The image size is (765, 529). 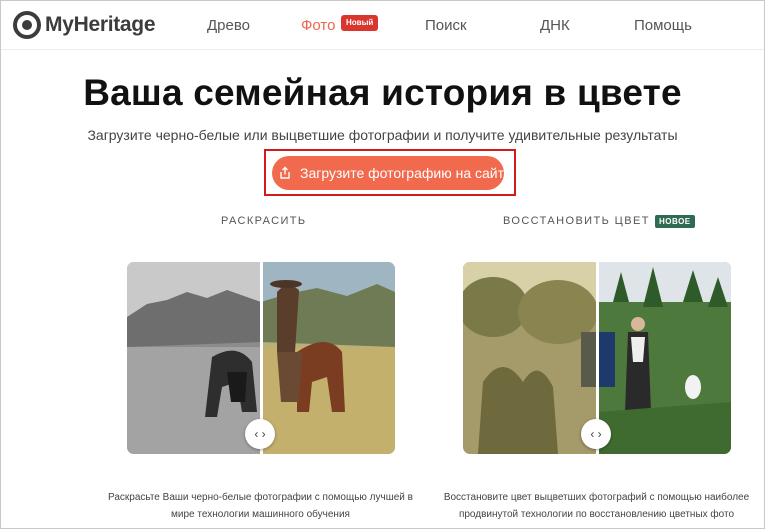 What do you see at coordinates (100, 24) in the screenshot?
I see `logo-text: MyHeritage` at bounding box center [100, 24].